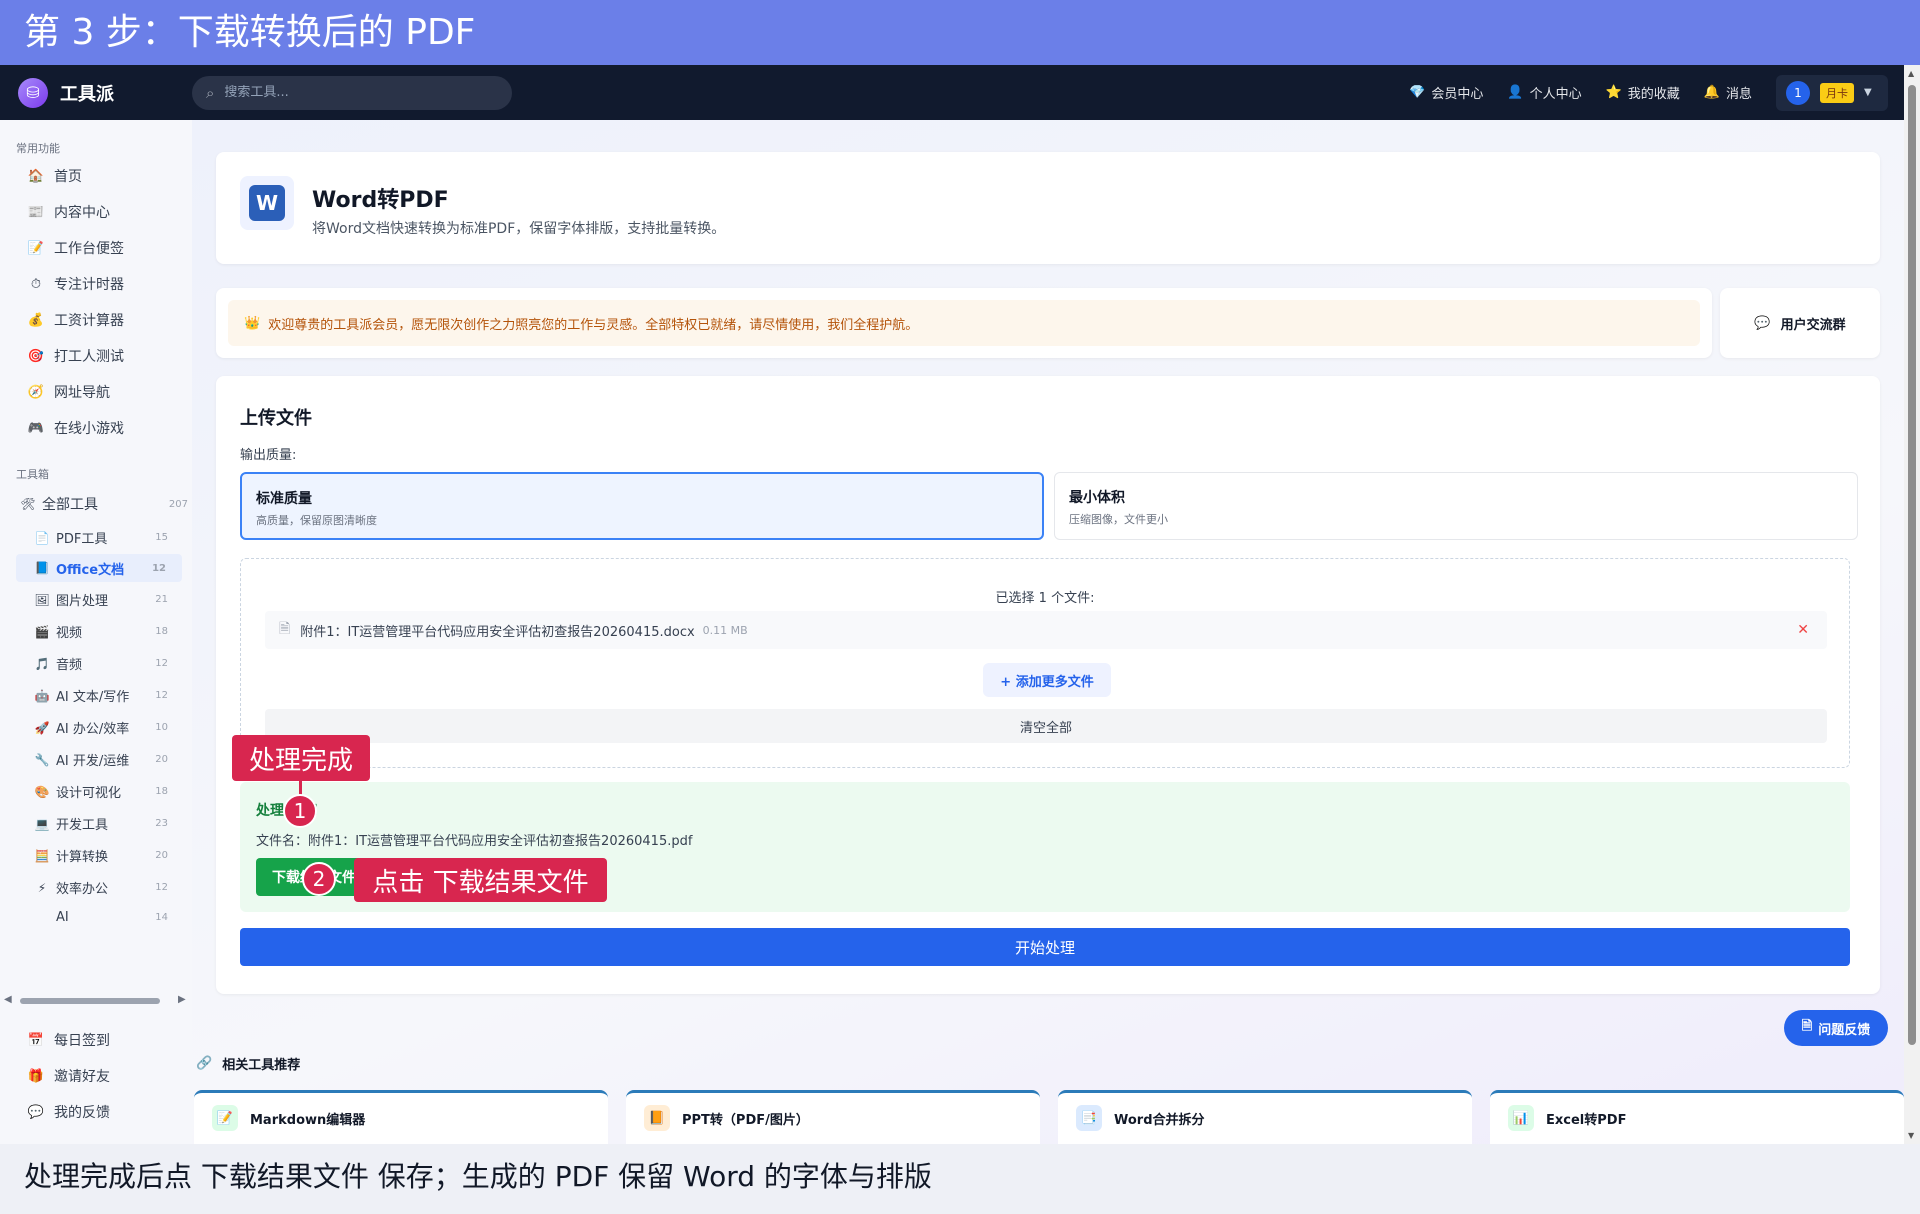 The image size is (1920, 1214). Describe the element at coordinates (105, 504) in the screenshot. I see `sidebar-item-all-tools: 🛠 全部工具 207` at that location.